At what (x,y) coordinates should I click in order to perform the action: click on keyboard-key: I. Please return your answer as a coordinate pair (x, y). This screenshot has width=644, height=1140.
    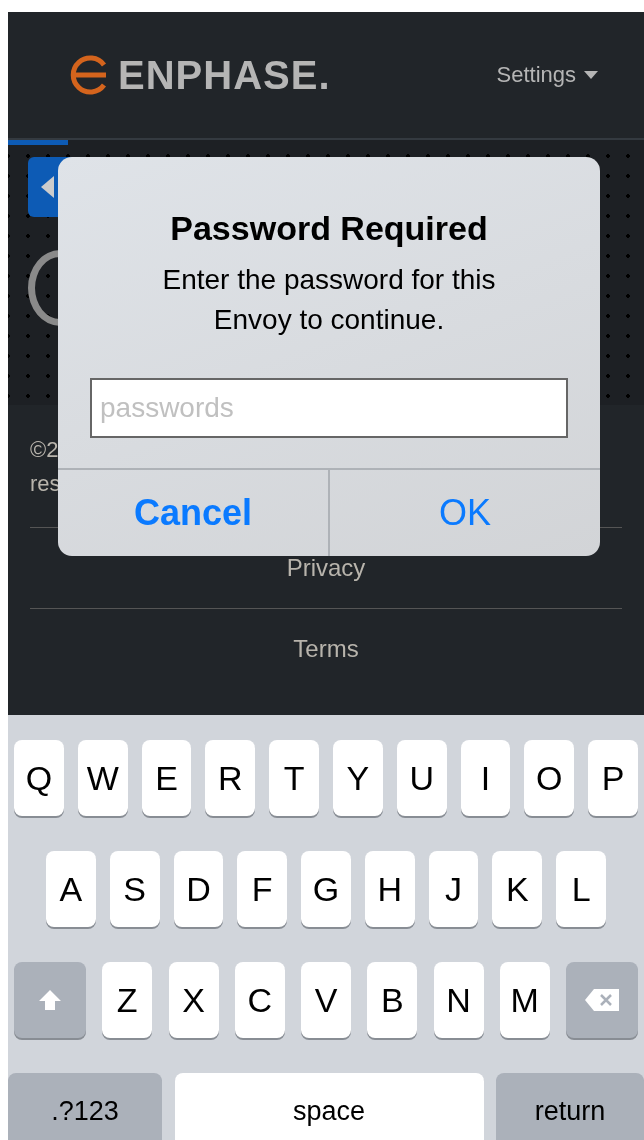
    Looking at the image, I should click on (485, 778).